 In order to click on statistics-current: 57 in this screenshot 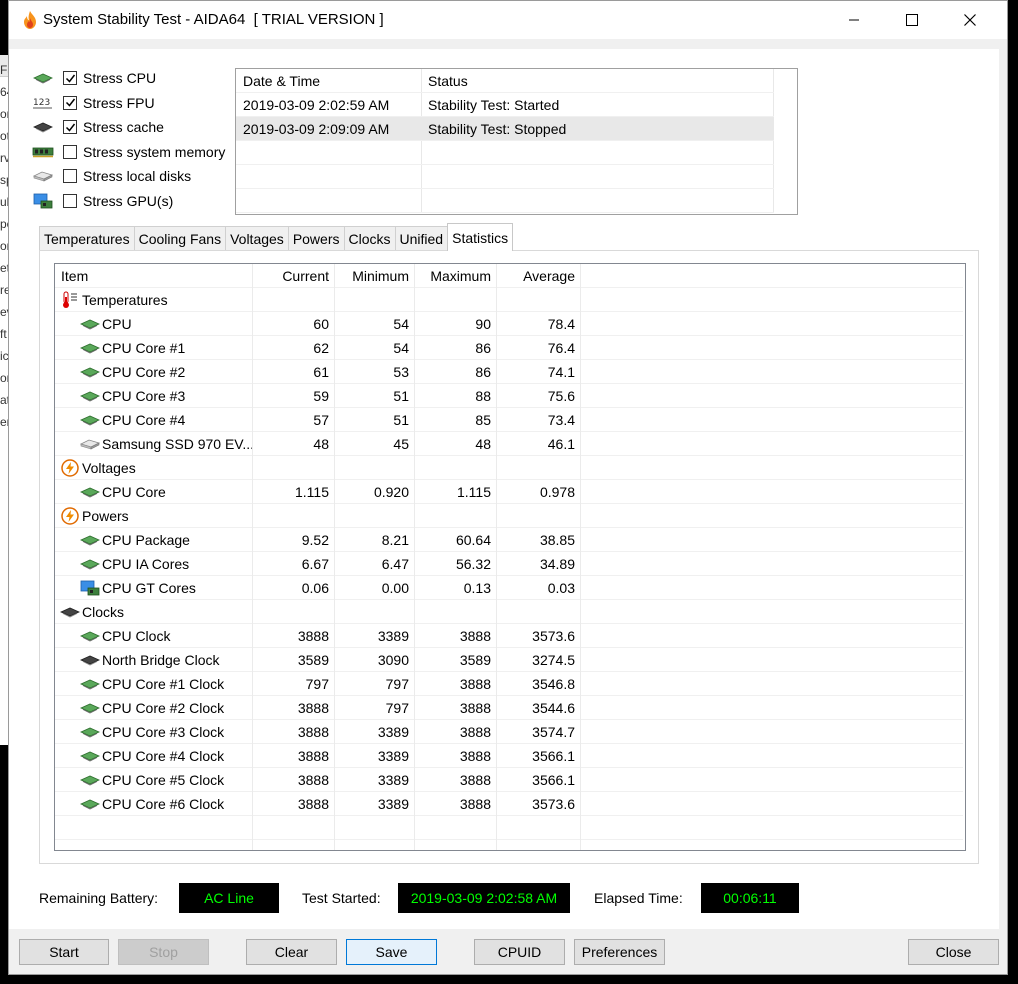, I will do `click(294, 420)`.